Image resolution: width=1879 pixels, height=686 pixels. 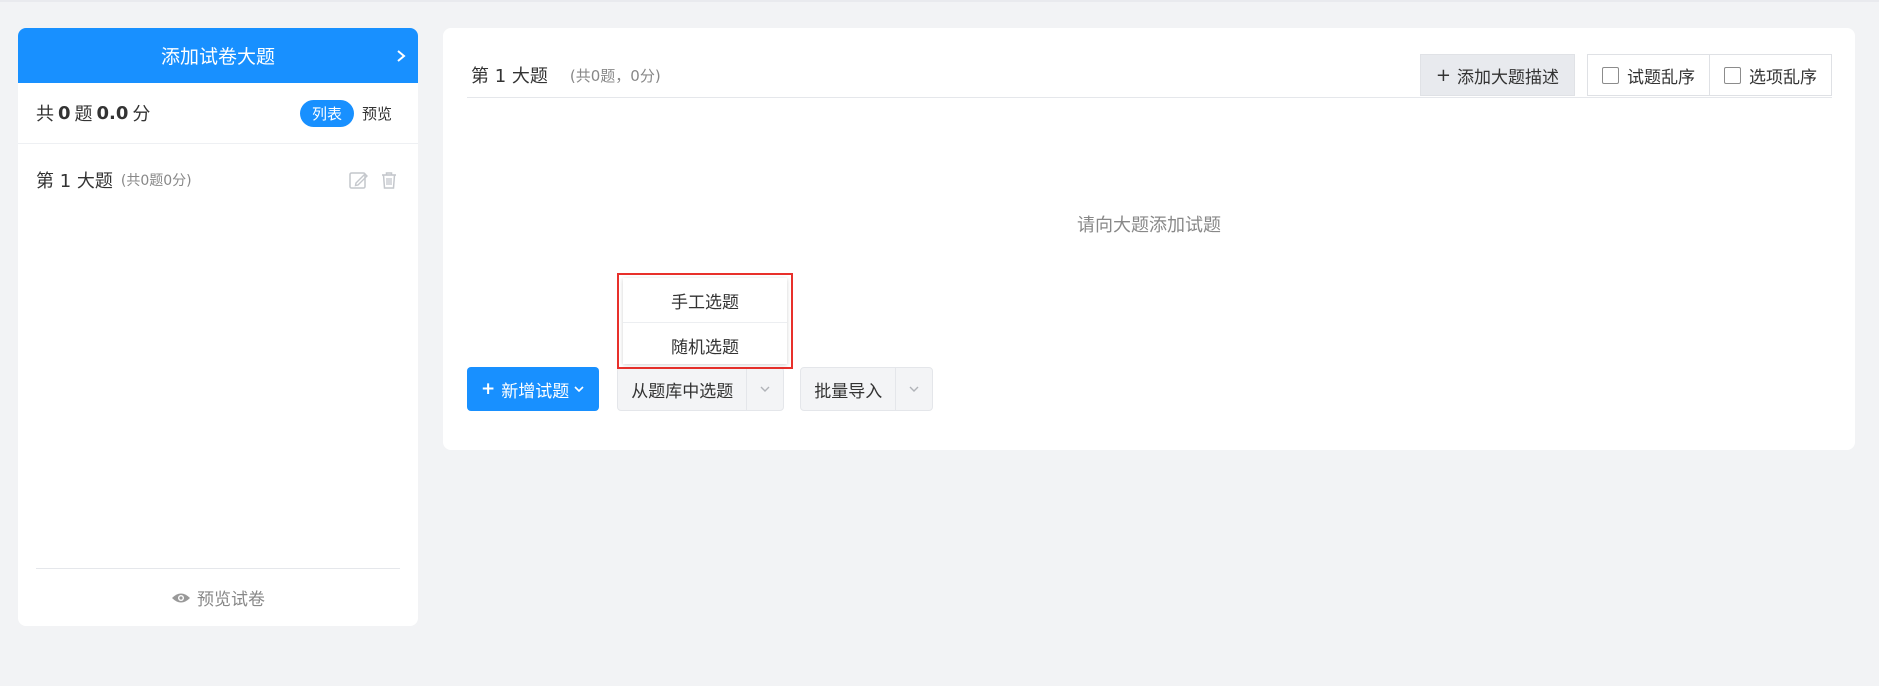 I want to click on section-list-item: 第 1 大题 (共0题0分), so click(x=218, y=180).